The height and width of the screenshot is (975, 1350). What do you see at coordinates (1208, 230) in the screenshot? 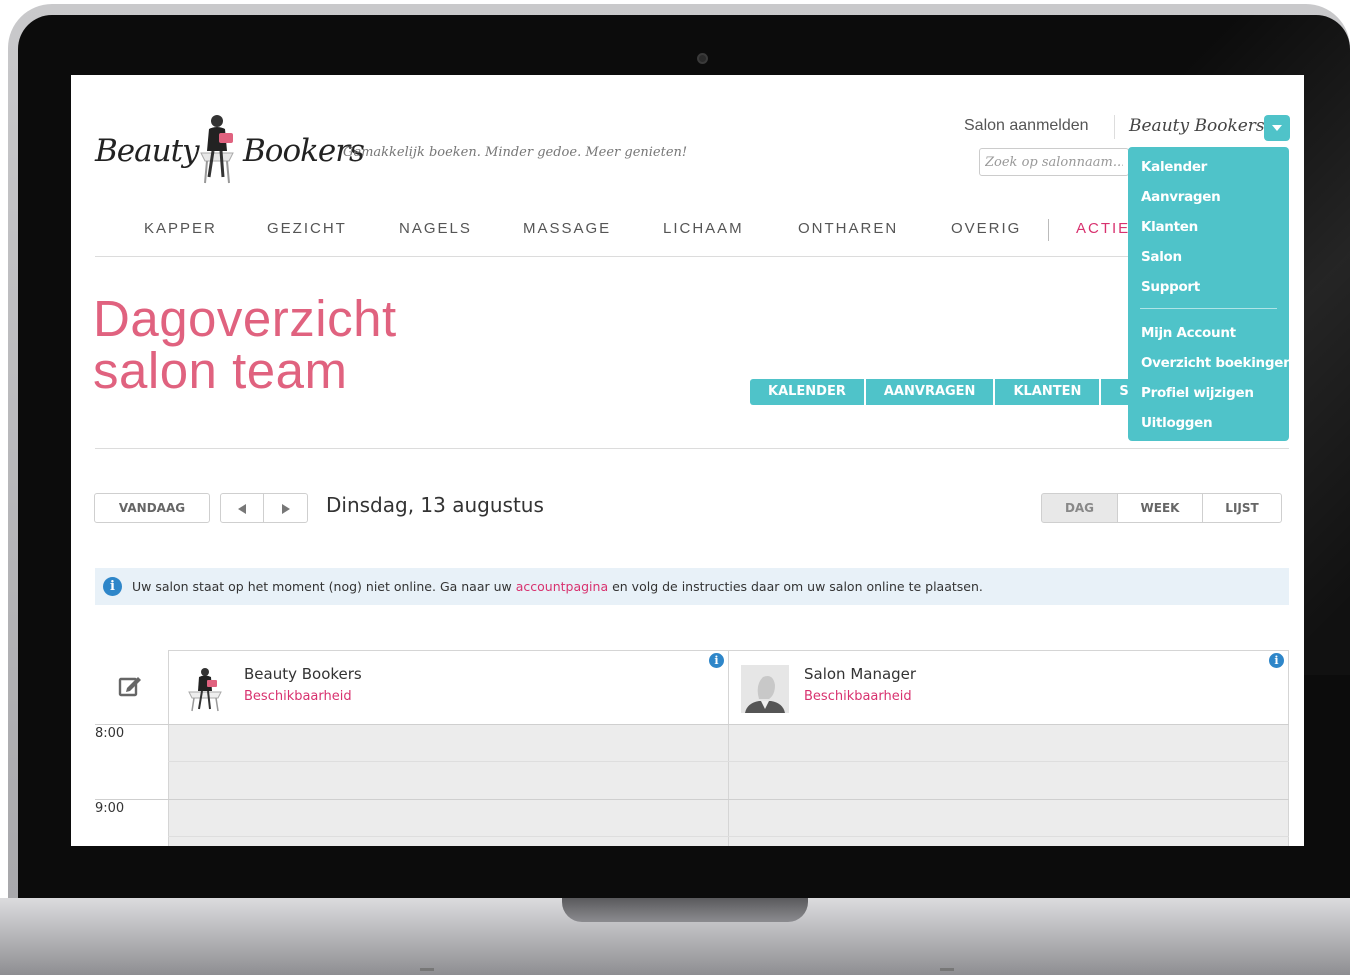
I see `menu-item-klanten: Klanten` at bounding box center [1208, 230].